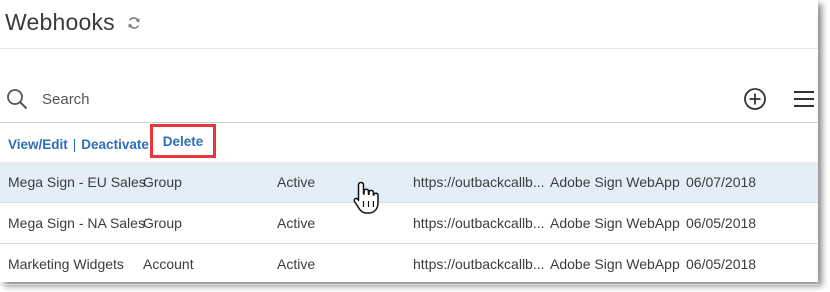 The width and height of the screenshot is (830, 292). Describe the element at coordinates (76, 223) in the screenshot. I see `webhook-name: Mega Sign - NA Sales` at that location.